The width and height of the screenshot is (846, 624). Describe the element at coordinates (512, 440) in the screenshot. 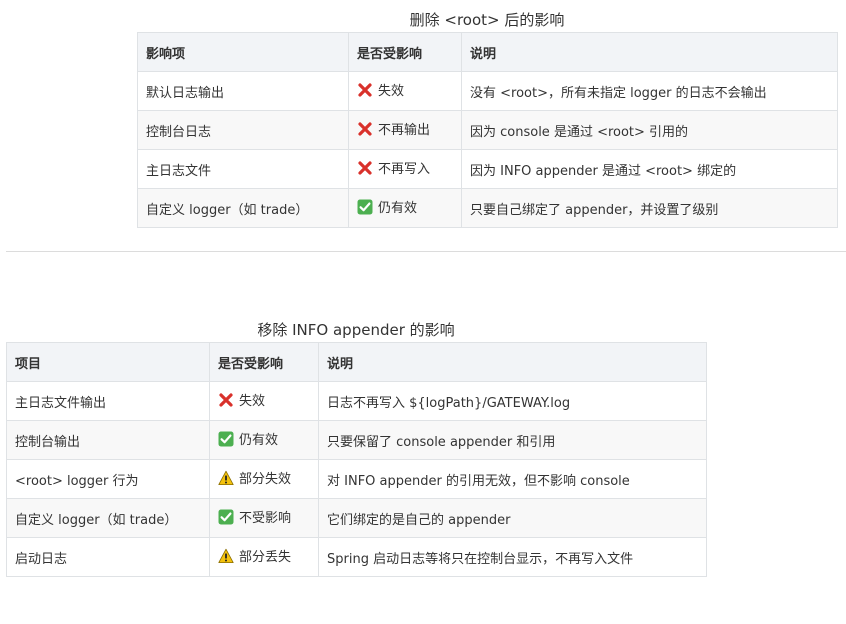

I see `row-description: 只要保留了 console appender 和引用` at that location.